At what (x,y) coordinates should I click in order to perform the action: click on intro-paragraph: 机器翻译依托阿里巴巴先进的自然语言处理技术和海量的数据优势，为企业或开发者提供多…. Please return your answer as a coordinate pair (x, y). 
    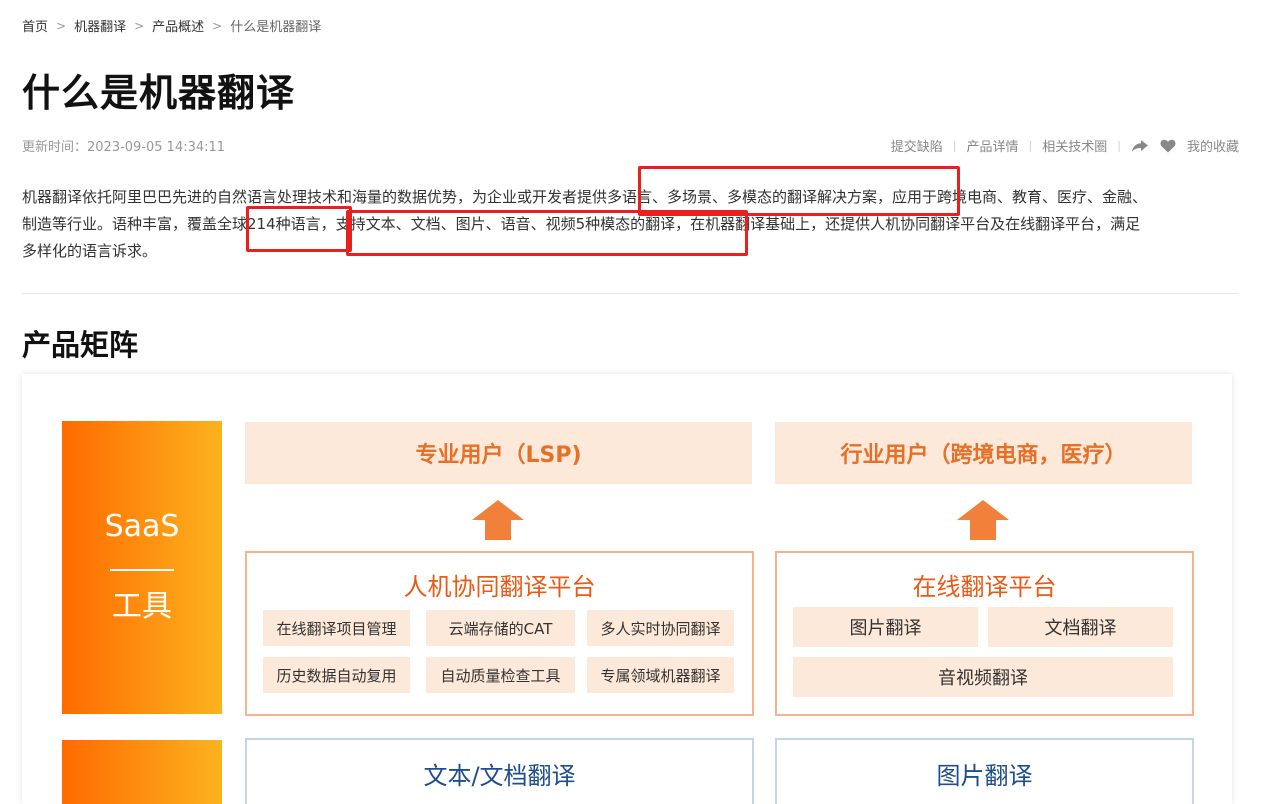
    Looking at the image, I should click on (630, 224).